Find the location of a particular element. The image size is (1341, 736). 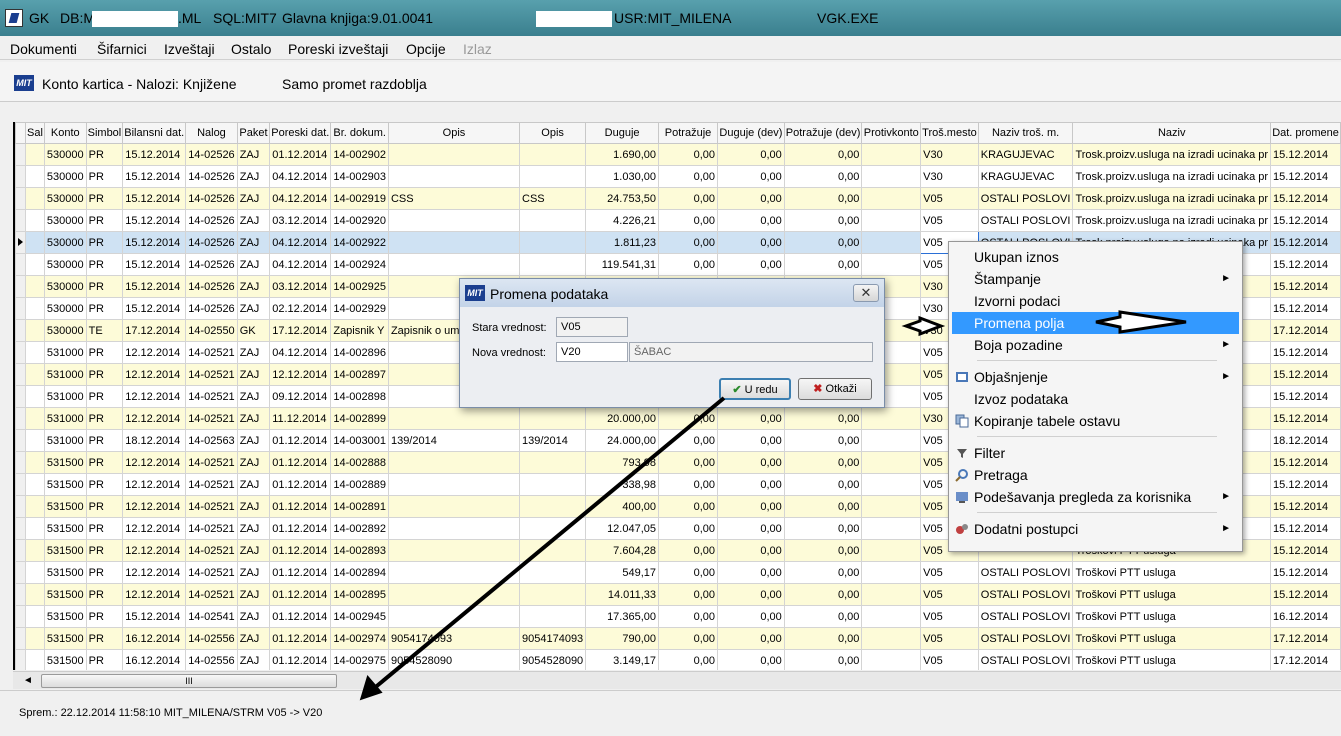

cell-duguje: 24.753,50 is located at coordinates (622, 198).